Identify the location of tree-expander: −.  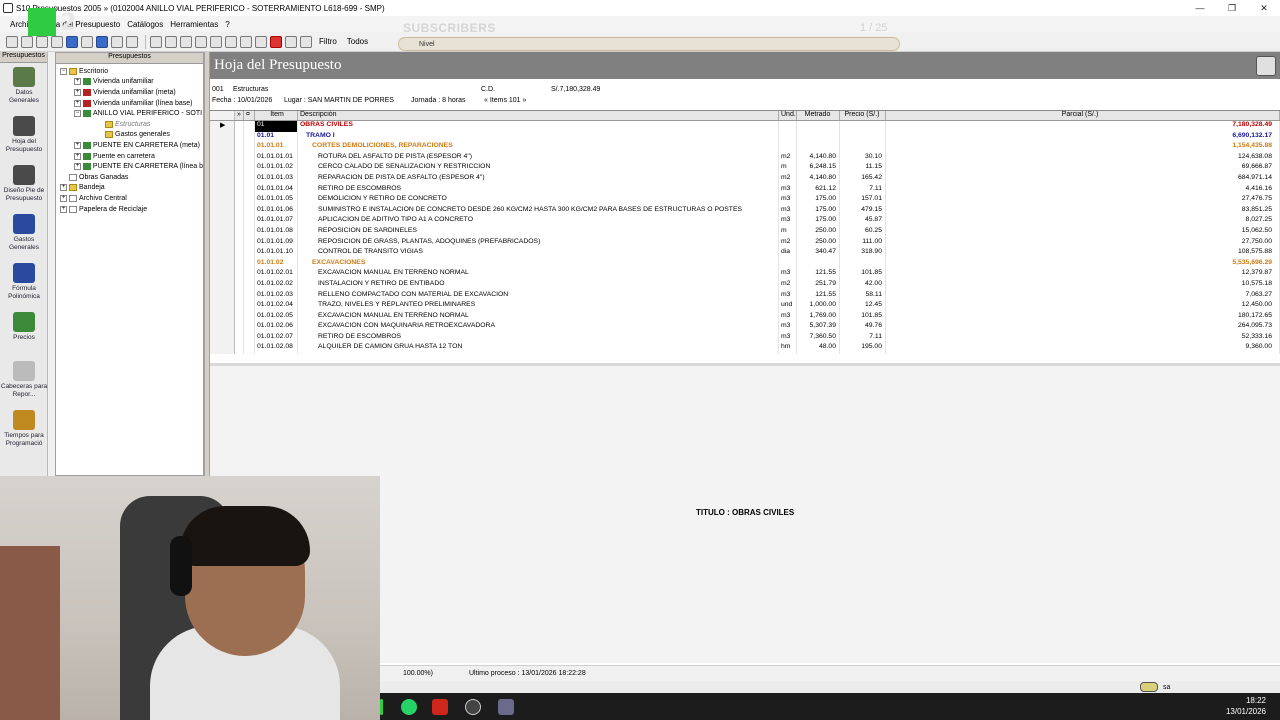
(63, 71).